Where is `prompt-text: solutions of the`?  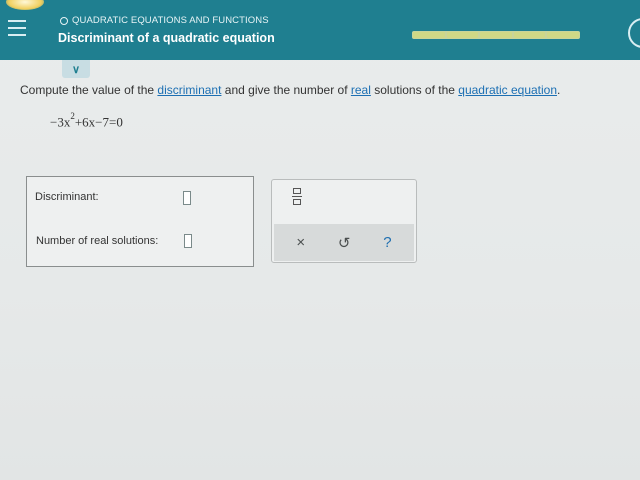 prompt-text: solutions of the is located at coordinates (414, 90).